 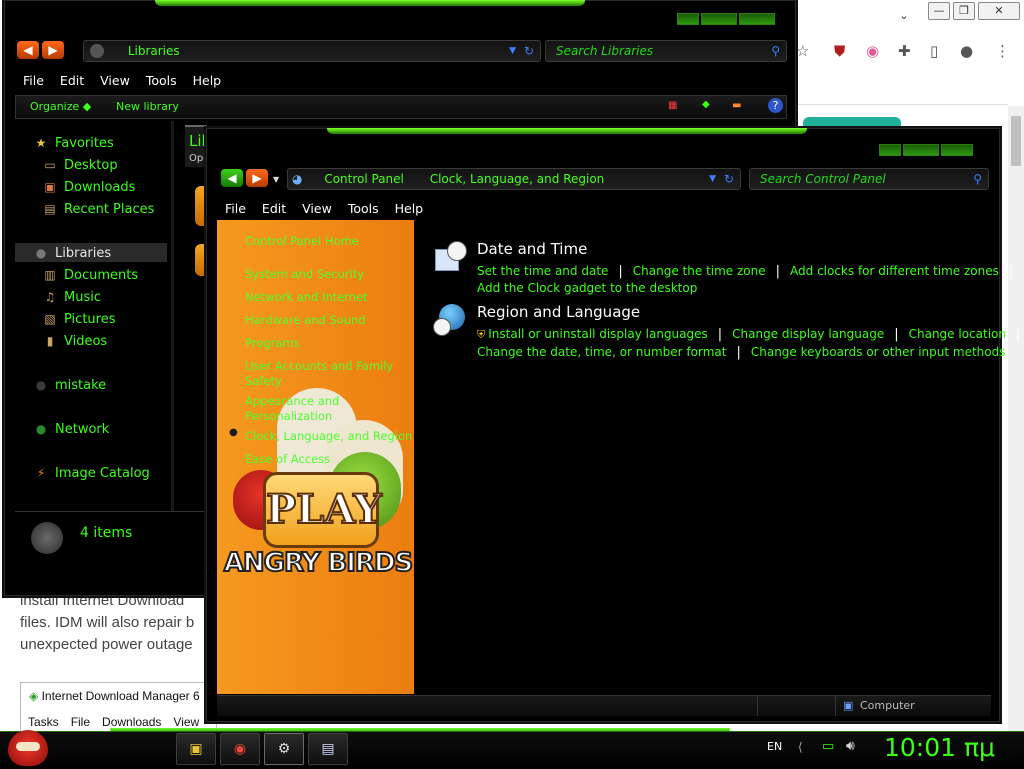 What do you see at coordinates (72, 253) in the screenshot?
I see `nav-libraries: ● Libraries` at bounding box center [72, 253].